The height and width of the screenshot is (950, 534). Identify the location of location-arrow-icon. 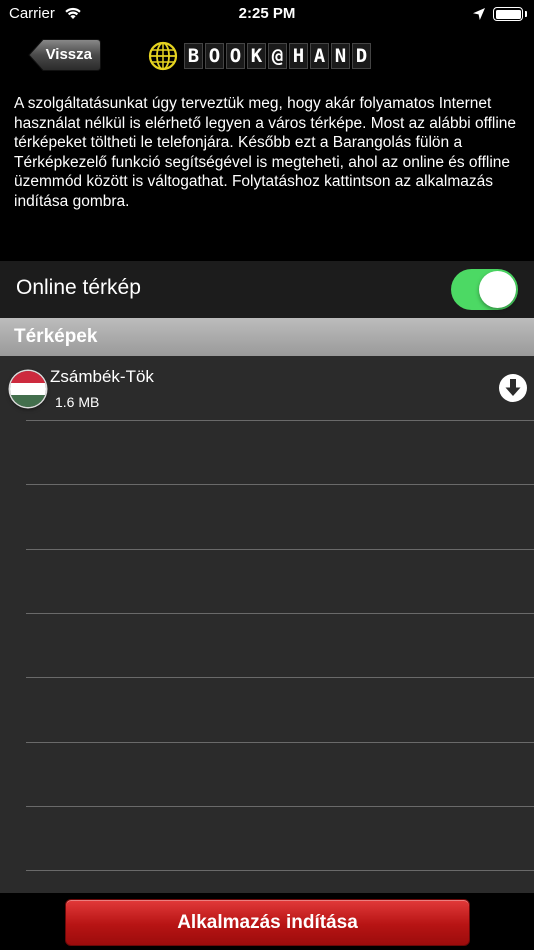
(479, 14).